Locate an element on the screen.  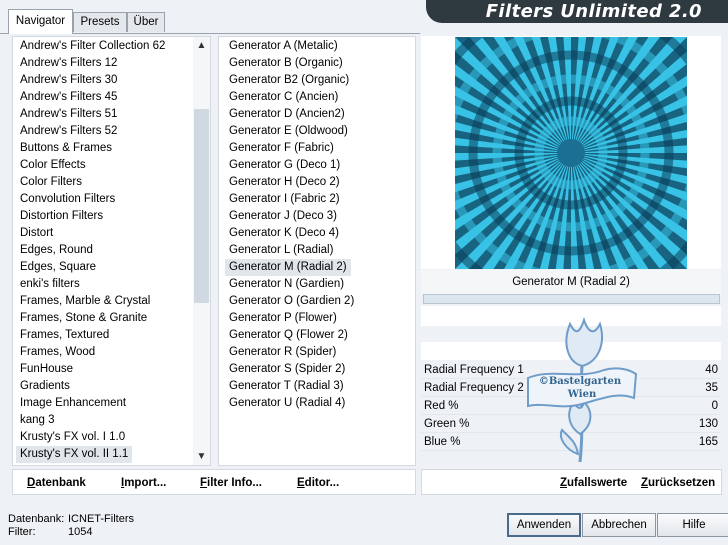
filter-item-row: Generator G (Deco 1) is located at coordinates (289, 165).